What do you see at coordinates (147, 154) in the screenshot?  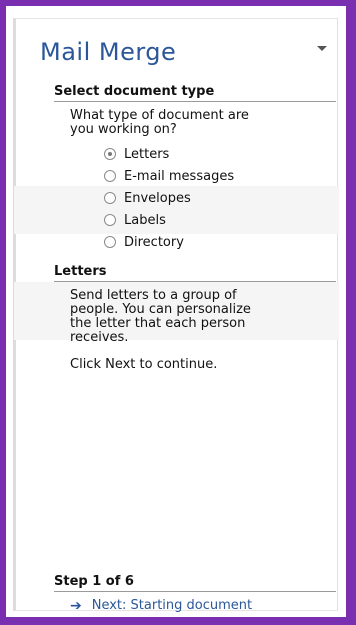 I see `radio-label: Letters` at bounding box center [147, 154].